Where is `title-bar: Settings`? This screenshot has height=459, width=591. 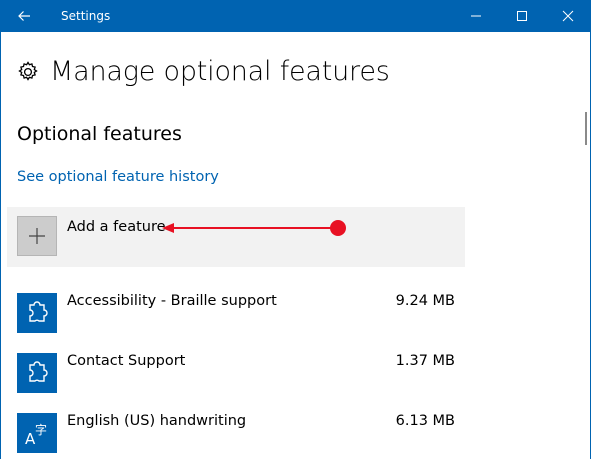 title-bar: Settings is located at coordinates (295, 16).